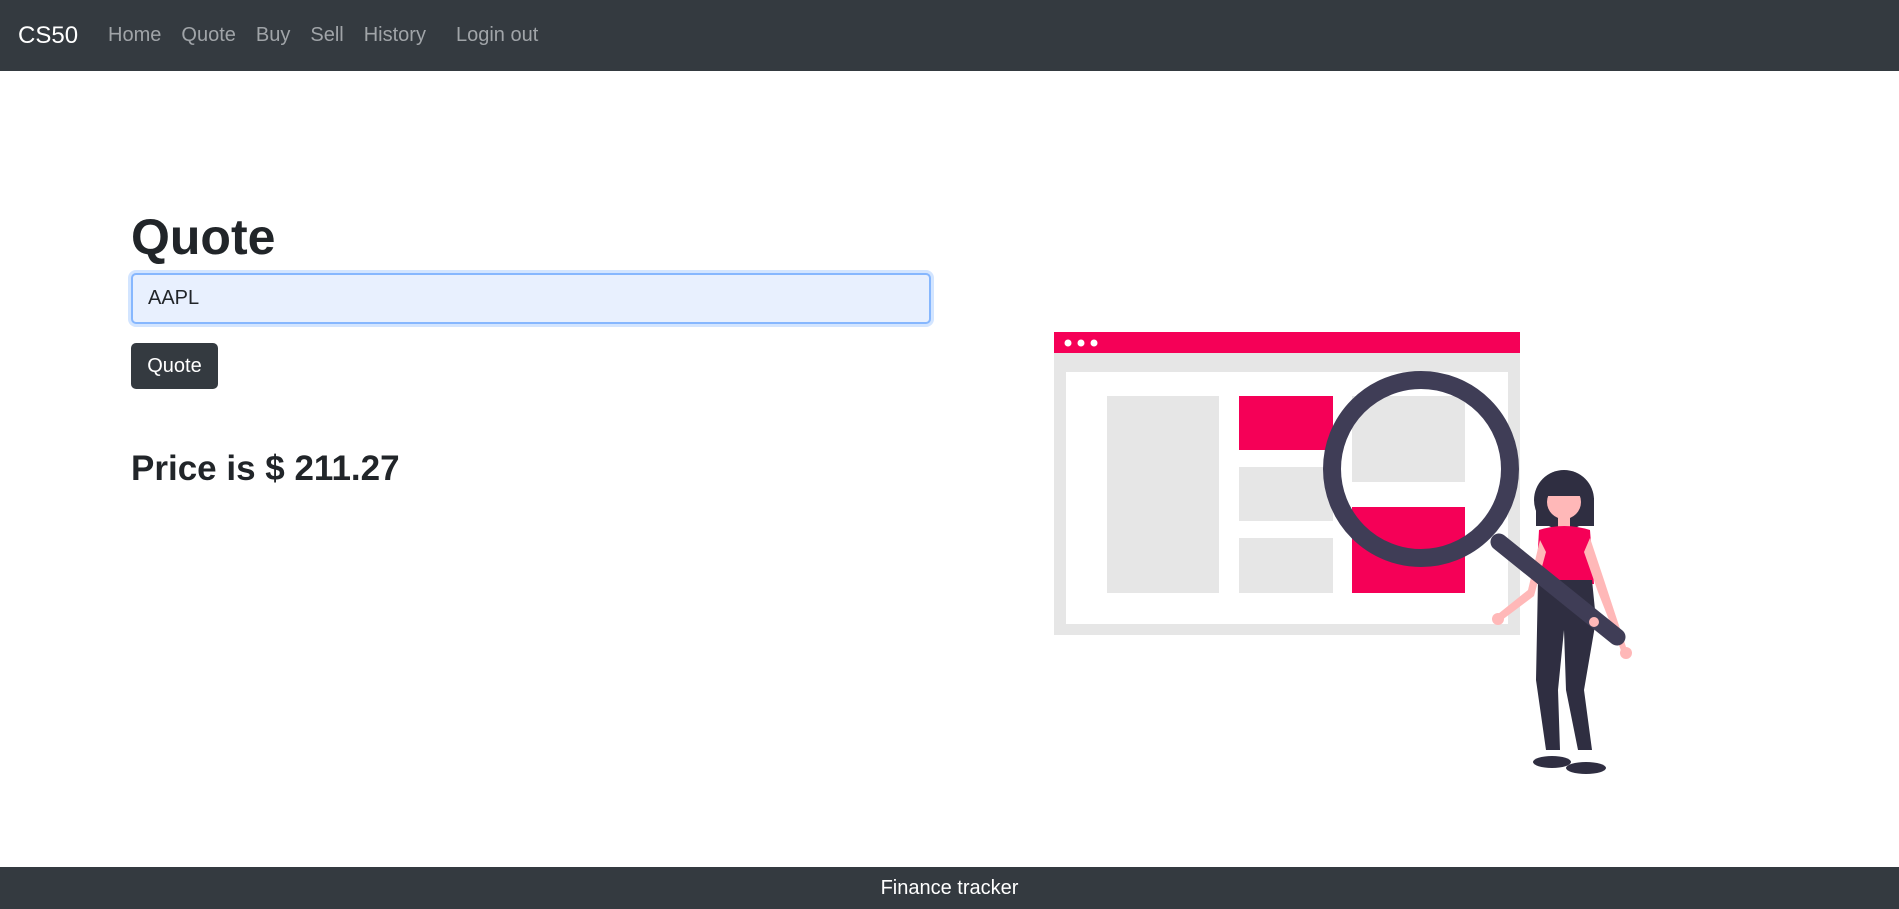 This screenshot has height=909, width=1899. What do you see at coordinates (395, 35) in the screenshot?
I see `nav-history-link: History` at bounding box center [395, 35].